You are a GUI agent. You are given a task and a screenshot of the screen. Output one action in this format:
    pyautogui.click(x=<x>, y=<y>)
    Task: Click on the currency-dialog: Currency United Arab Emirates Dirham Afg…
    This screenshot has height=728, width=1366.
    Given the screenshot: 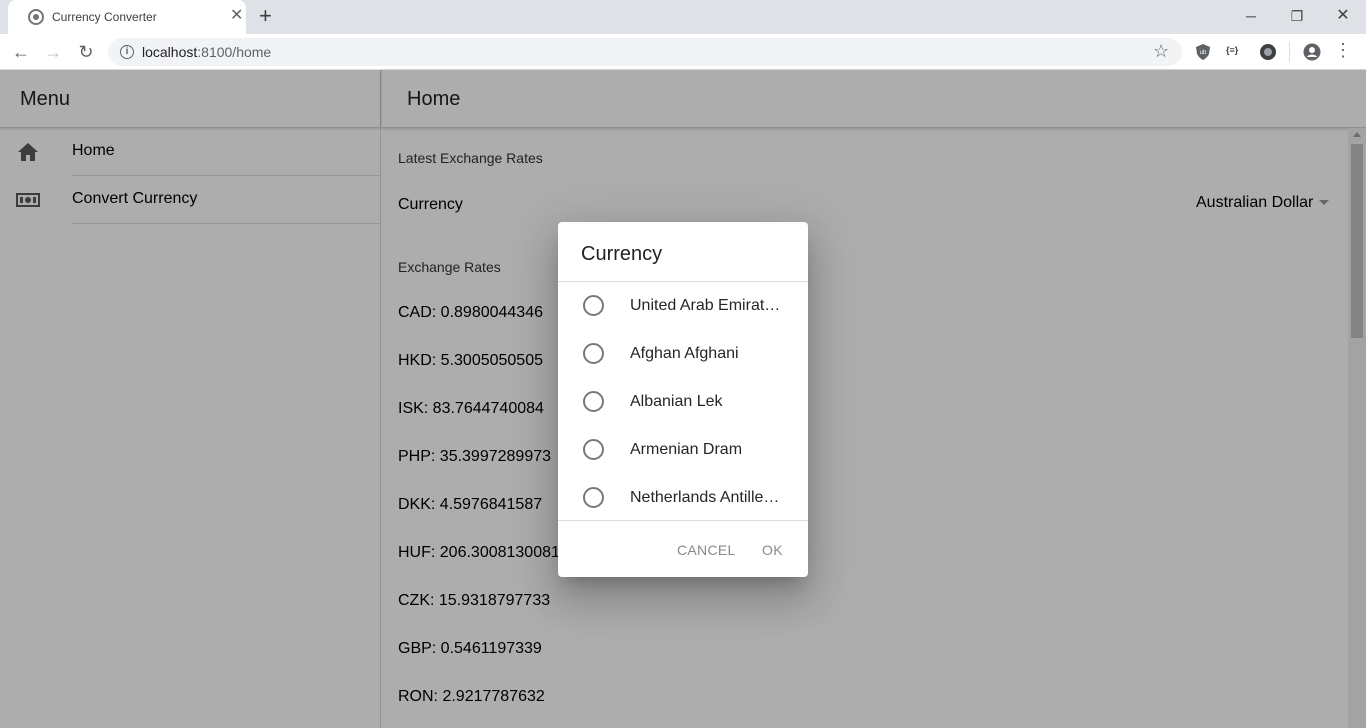 What is the action you would take?
    pyautogui.click(x=683, y=399)
    